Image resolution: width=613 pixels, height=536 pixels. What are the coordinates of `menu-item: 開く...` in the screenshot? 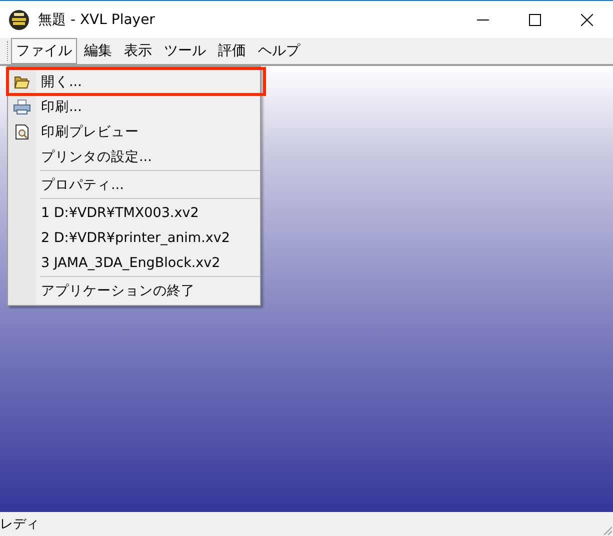 It's located at (136, 81).